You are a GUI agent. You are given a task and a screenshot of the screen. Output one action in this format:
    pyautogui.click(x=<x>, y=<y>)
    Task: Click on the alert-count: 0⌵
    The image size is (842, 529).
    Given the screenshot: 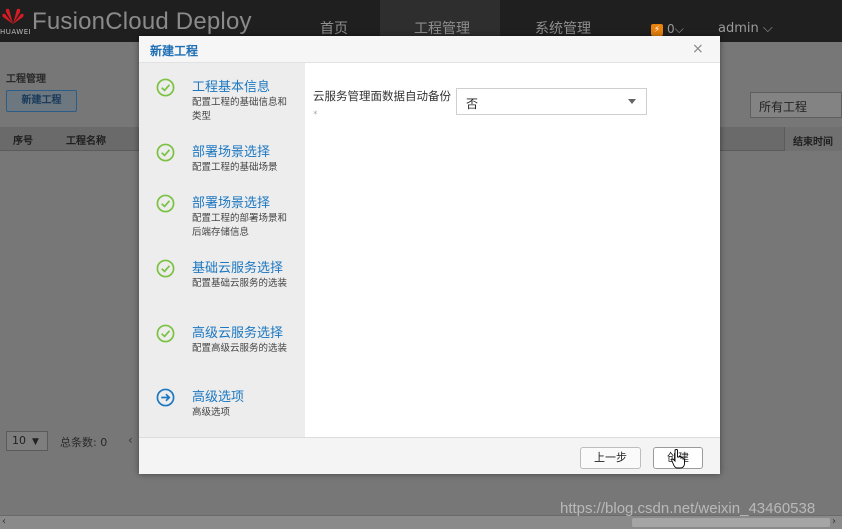 What is the action you would take?
    pyautogui.click(x=675, y=29)
    